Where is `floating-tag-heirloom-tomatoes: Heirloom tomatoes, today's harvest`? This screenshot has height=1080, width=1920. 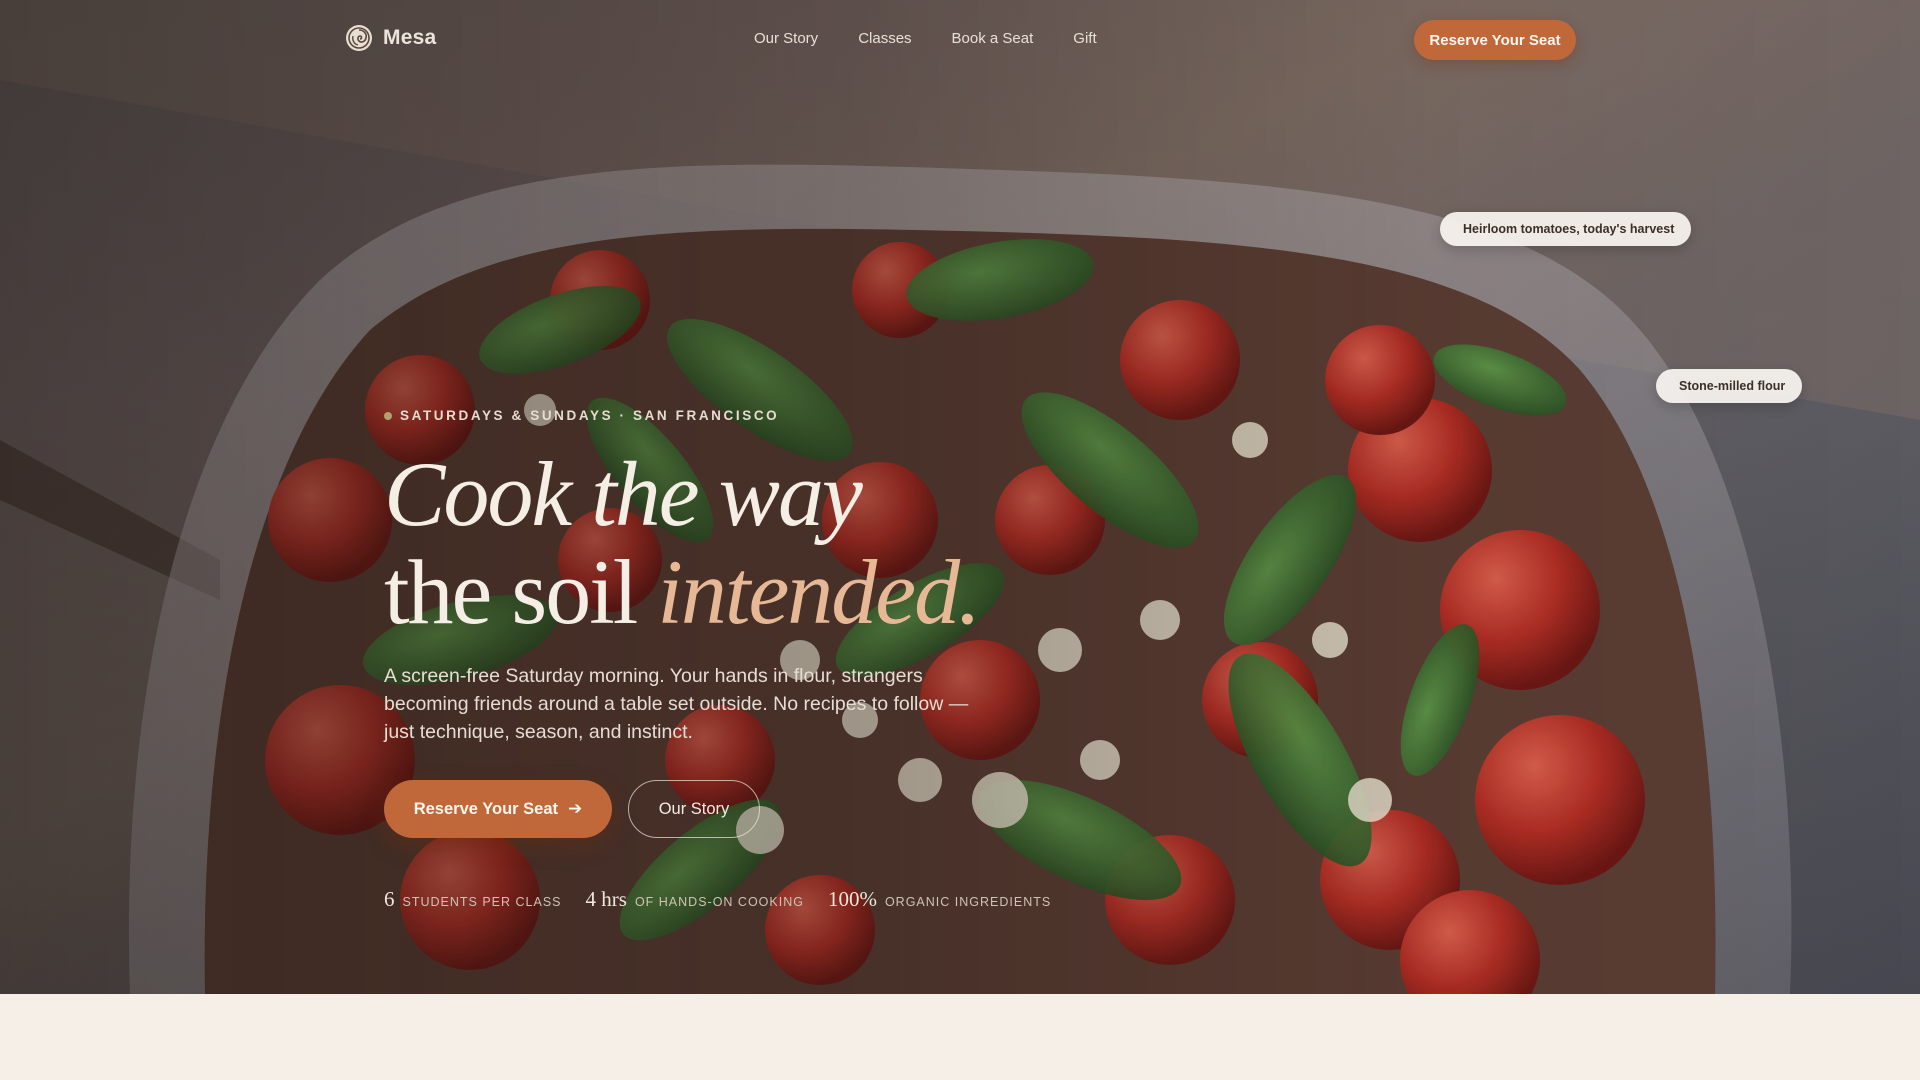
floating-tag-heirloom-tomatoes: Heirloom tomatoes, today's harvest is located at coordinates (1566, 229).